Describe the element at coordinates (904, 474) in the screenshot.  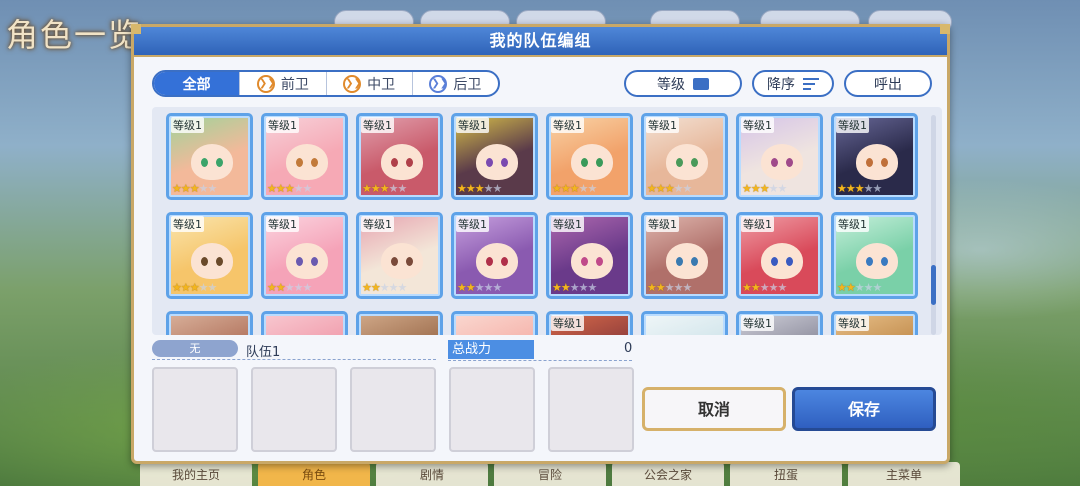
I see `nav-item-menu: 主菜单` at that location.